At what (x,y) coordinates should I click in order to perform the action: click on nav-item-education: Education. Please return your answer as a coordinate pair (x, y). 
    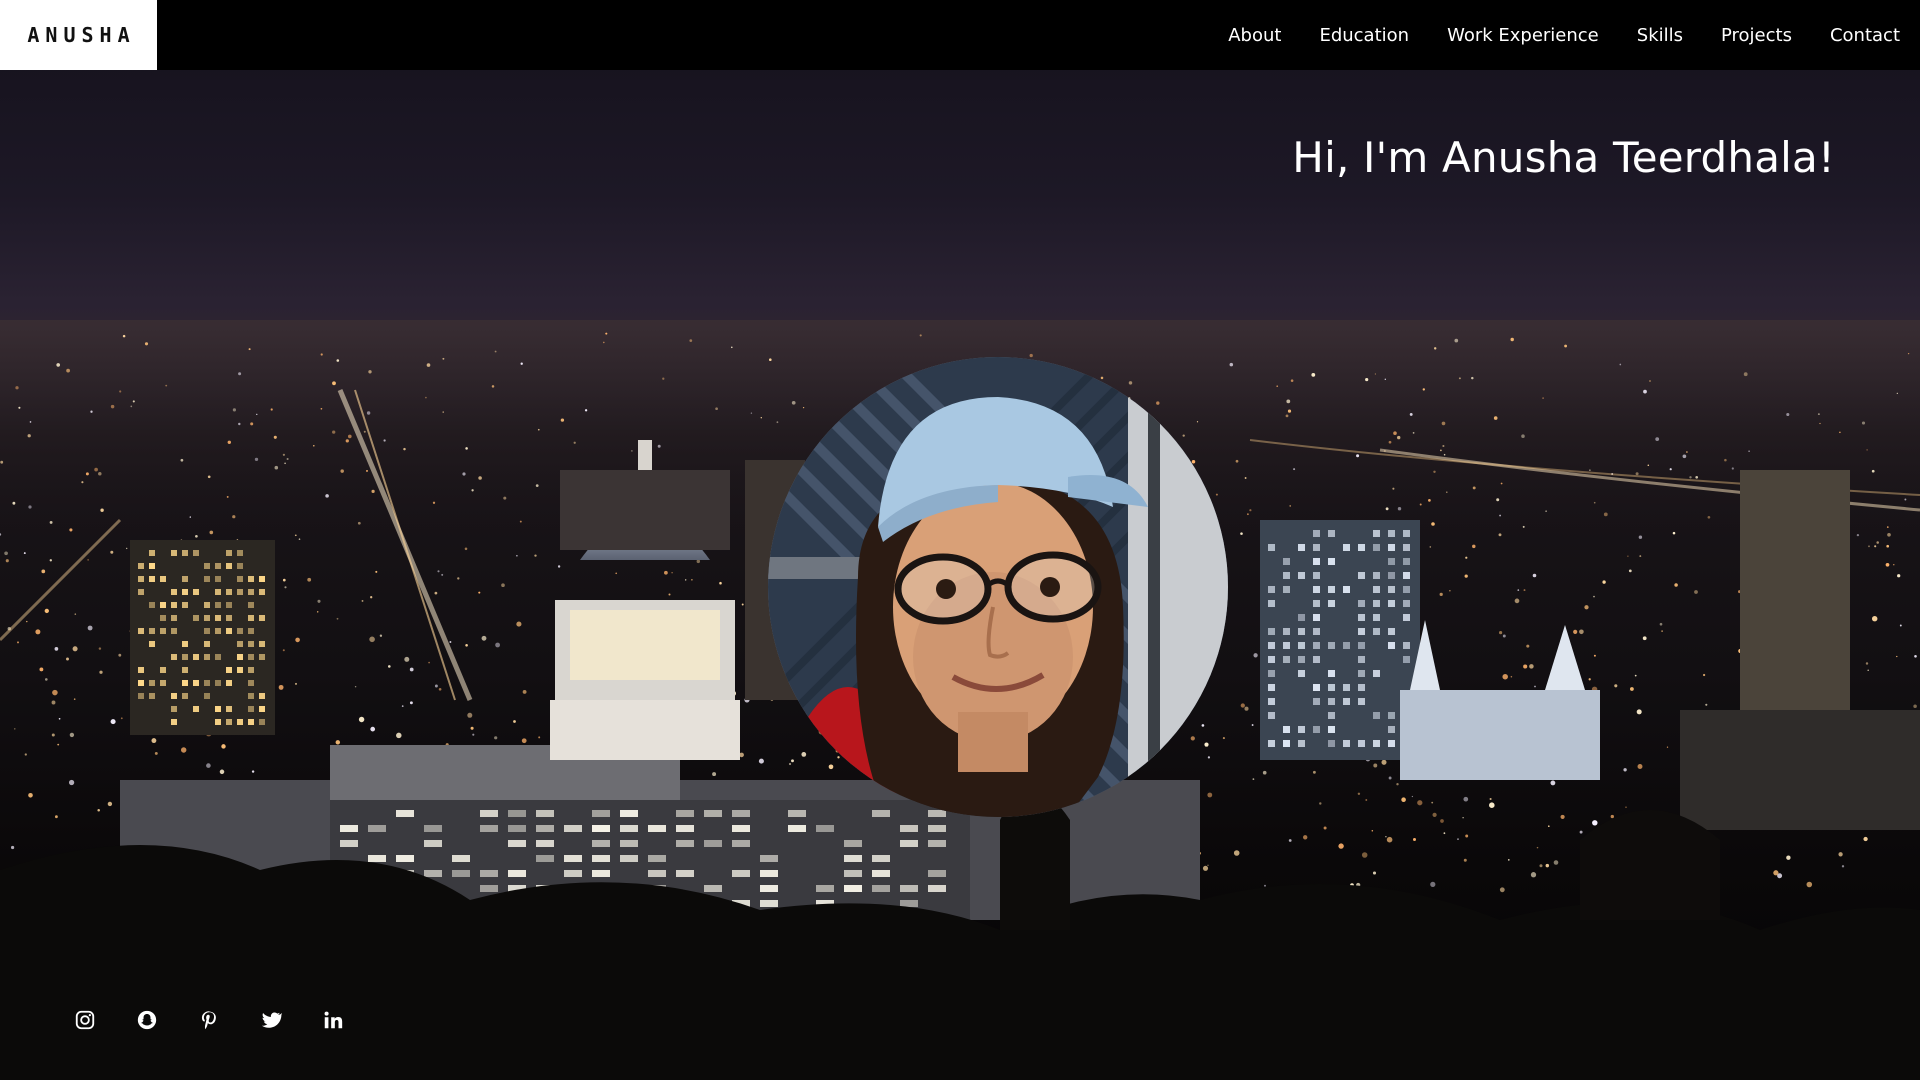
    Looking at the image, I should click on (1364, 35).